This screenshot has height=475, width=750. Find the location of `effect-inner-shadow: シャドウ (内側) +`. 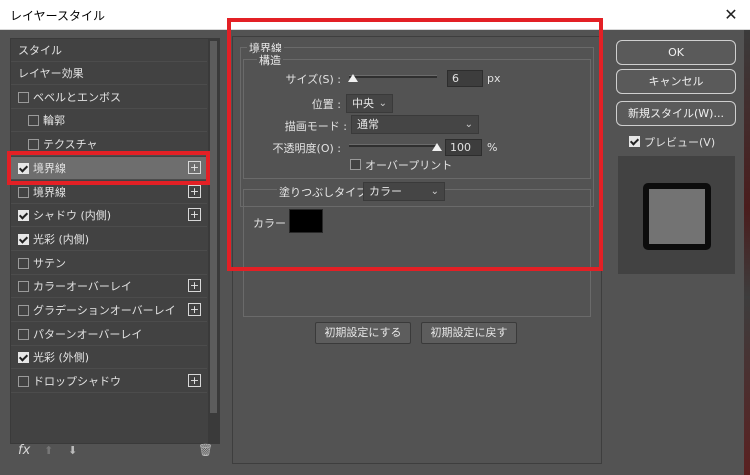

effect-inner-shadow: シャドウ (内側) + is located at coordinates (109, 215).